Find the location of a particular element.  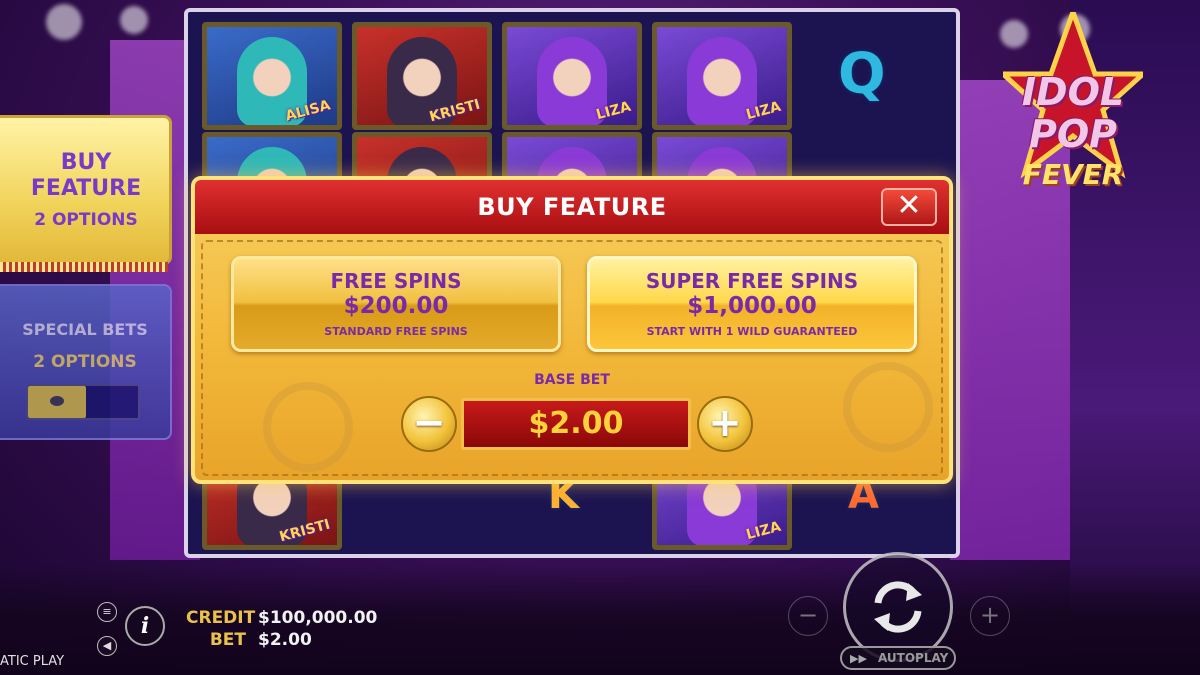

bet-minus-button: − is located at coordinates (808, 616).